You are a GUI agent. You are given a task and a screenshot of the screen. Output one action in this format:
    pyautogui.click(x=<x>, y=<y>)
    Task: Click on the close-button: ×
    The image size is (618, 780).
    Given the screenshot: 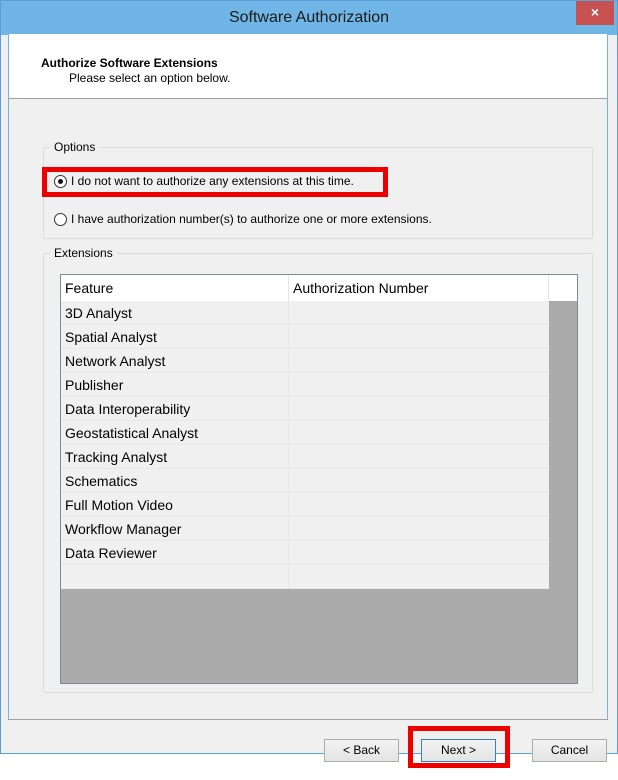 What is the action you would take?
    pyautogui.click(x=595, y=13)
    